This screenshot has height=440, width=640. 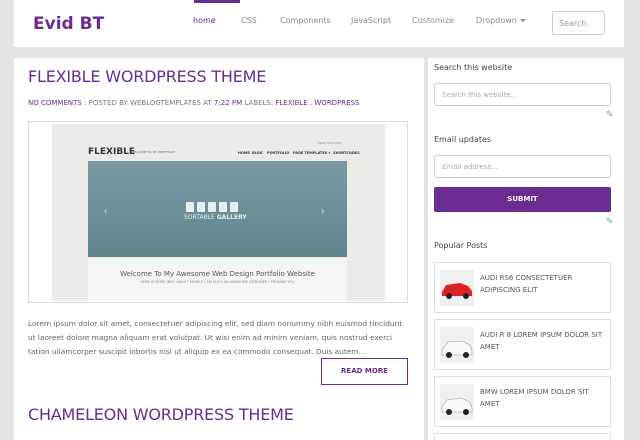 What do you see at coordinates (204, 20) in the screenshot?
I see `nav-item-home: home` at bounding box center [204, 20].